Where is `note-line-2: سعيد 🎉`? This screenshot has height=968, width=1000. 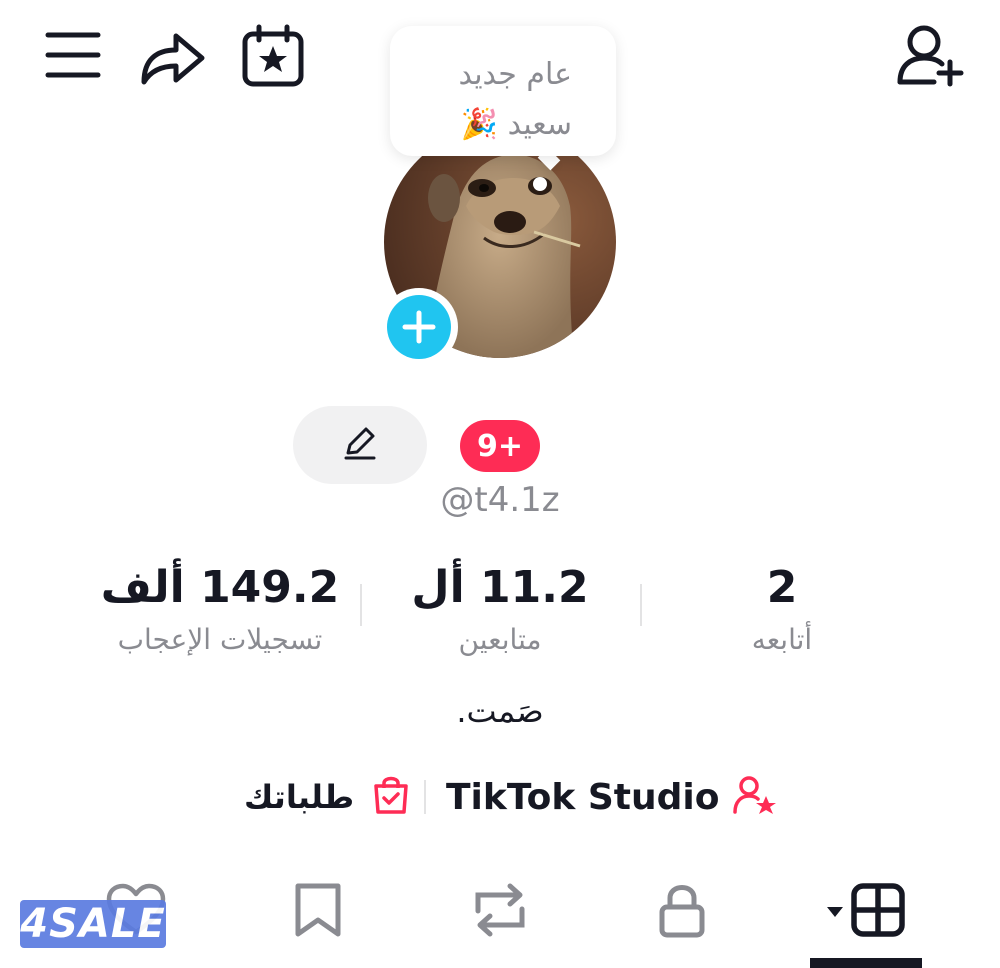
note-line-2: سعيد 🎉 is located at coordinates (516, 124).